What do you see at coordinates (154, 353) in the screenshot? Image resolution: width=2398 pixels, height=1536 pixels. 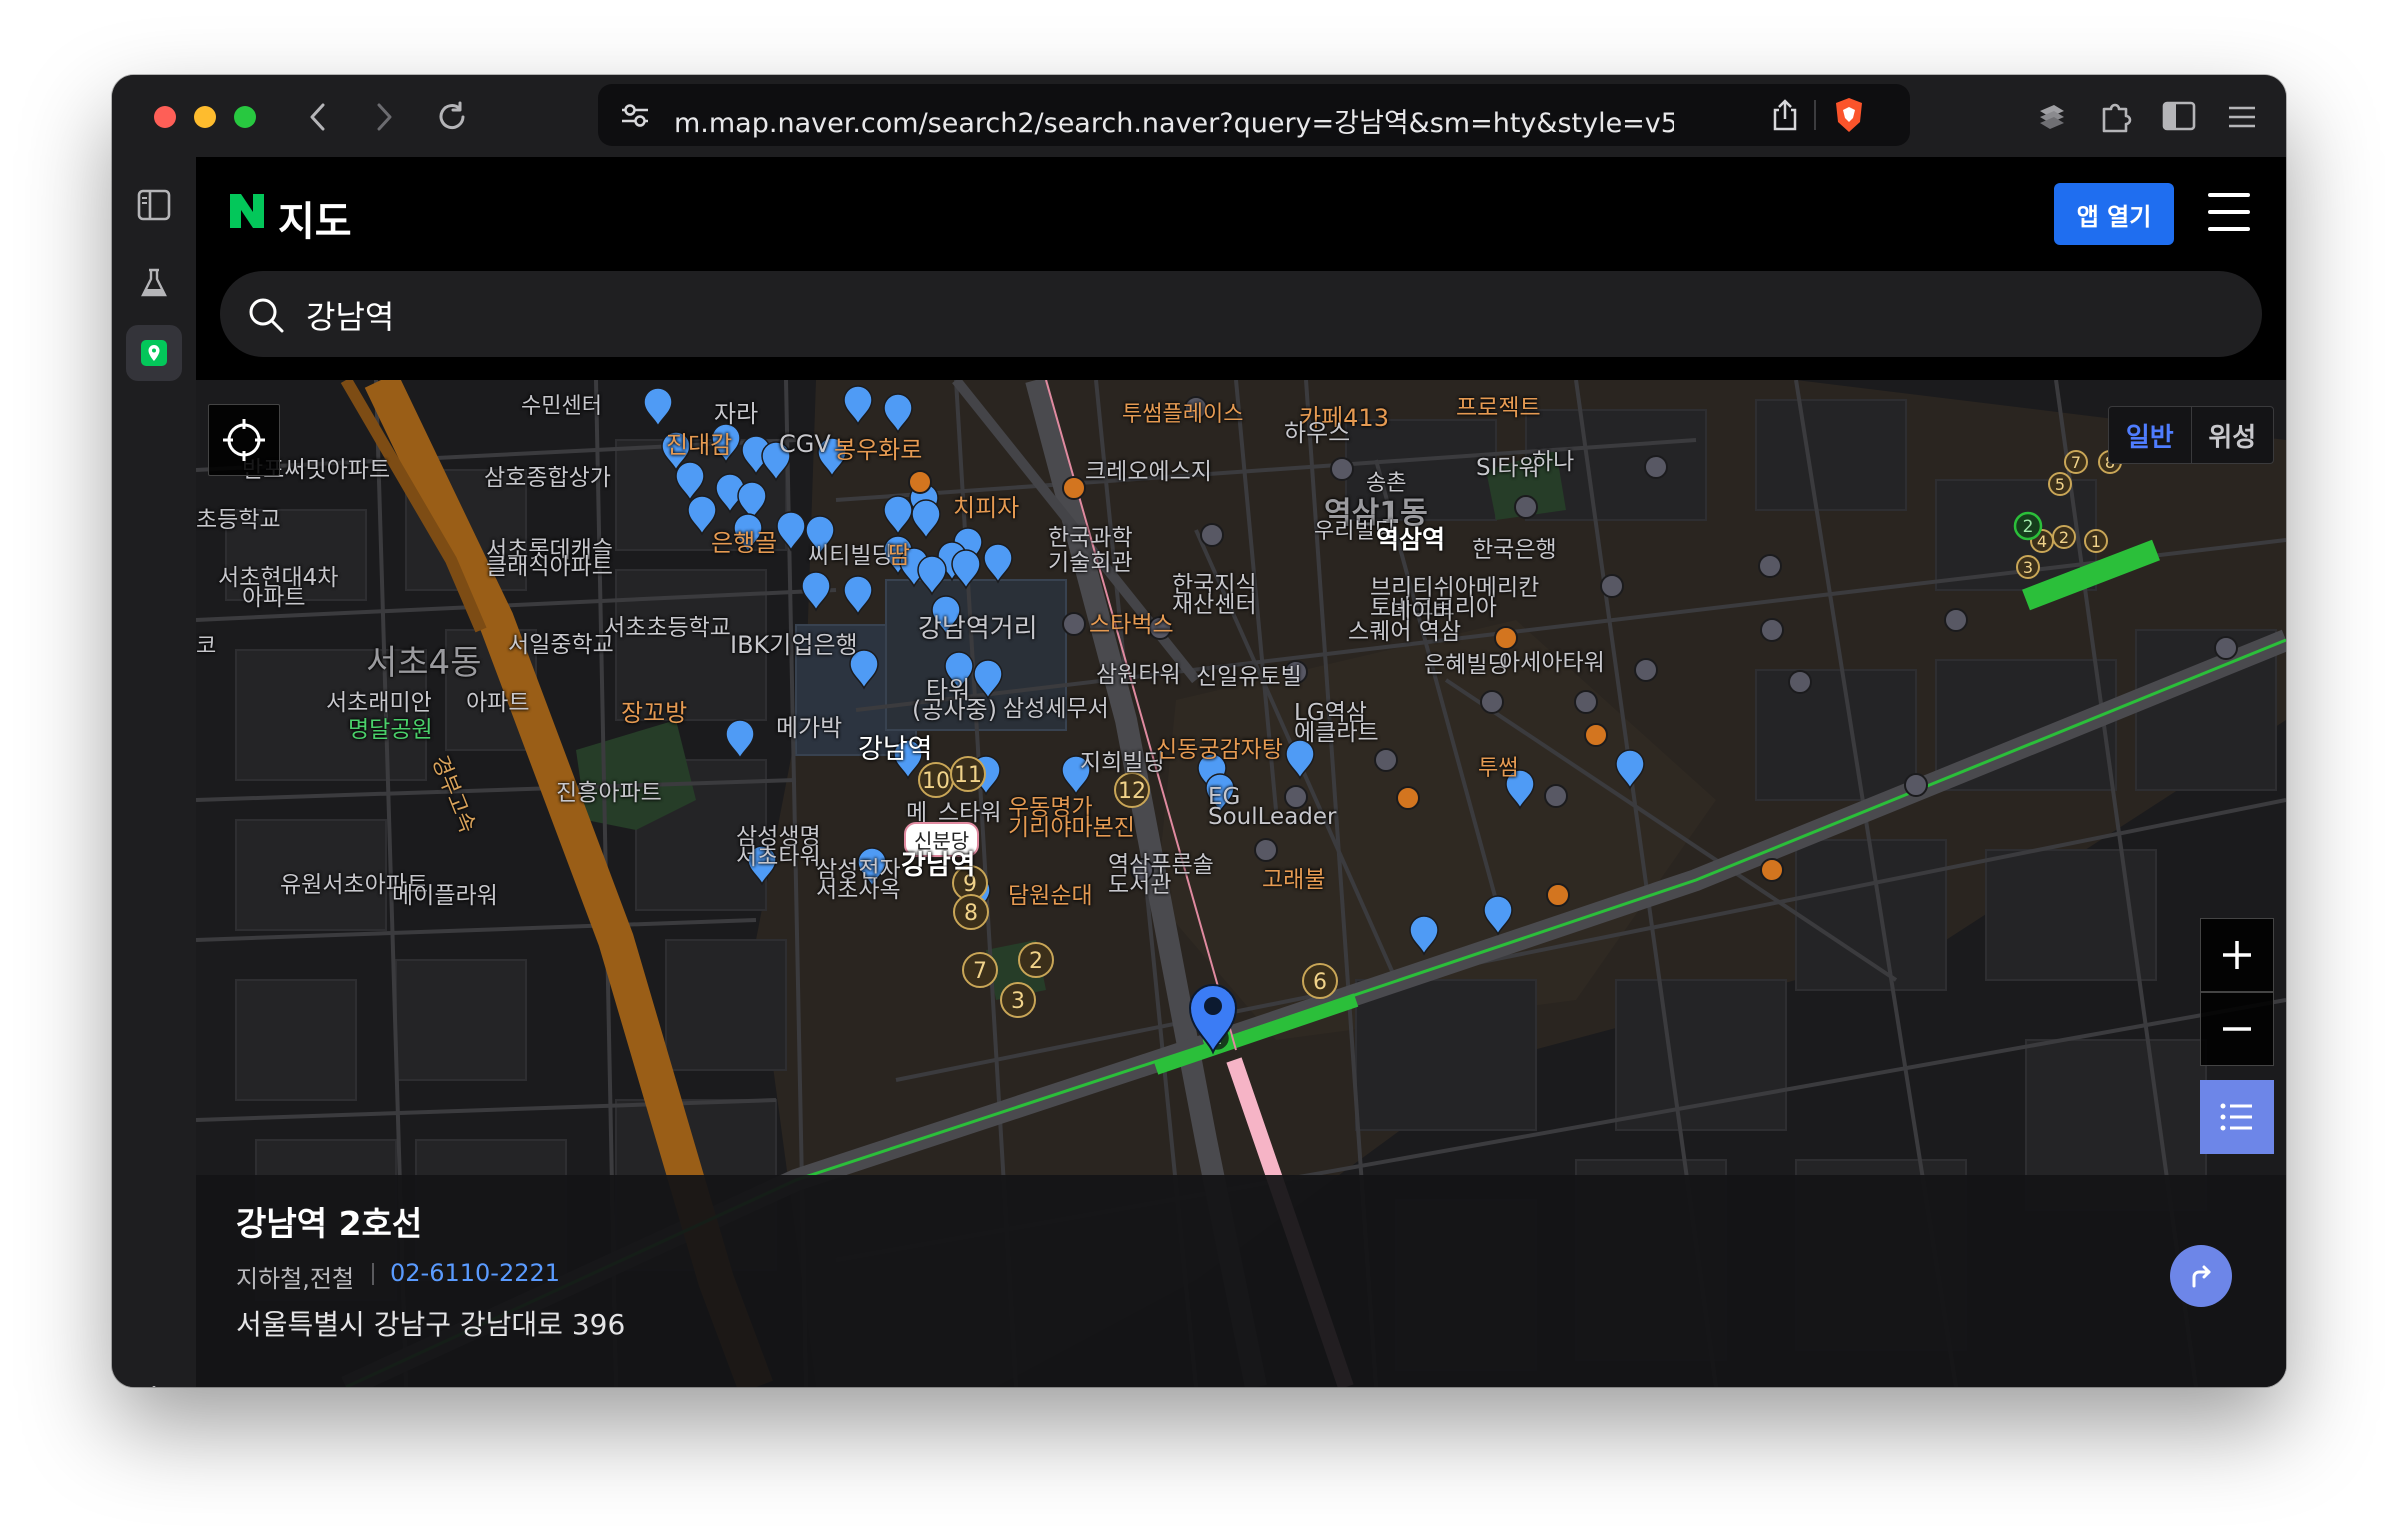 I see `sidebar-naver-map-tab` at bounding box center [154, 353].